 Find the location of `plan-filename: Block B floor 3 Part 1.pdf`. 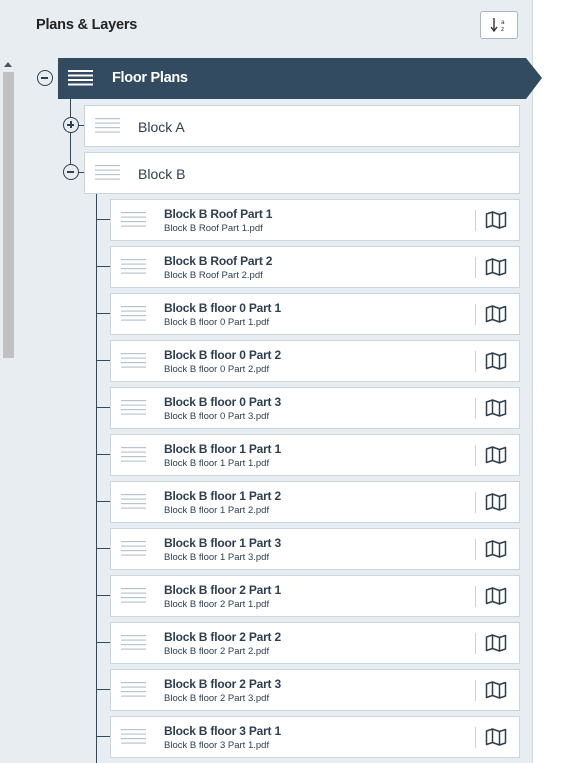

plan-filename: Block B floor 3 Part 1.pdf is located at coordinates (217, 745).